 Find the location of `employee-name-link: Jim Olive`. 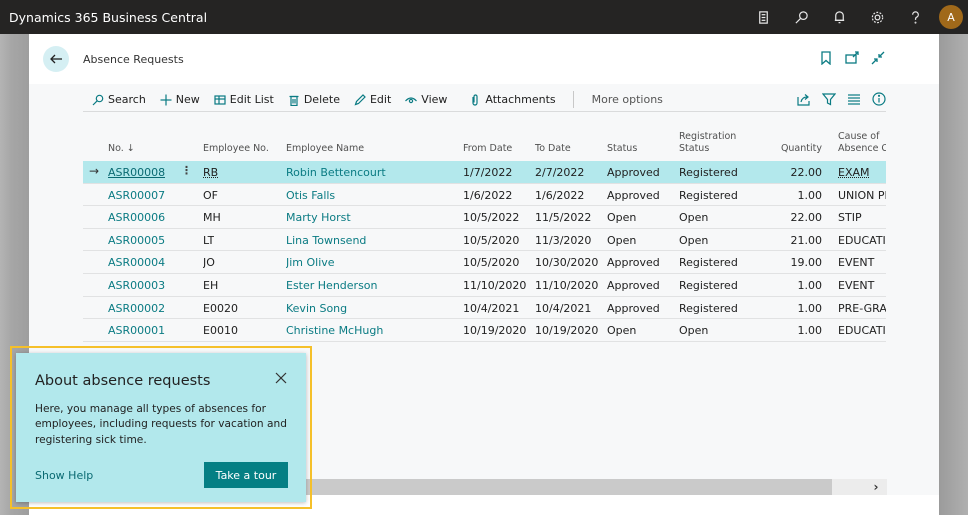

employee-name-link: Jim Olive is located at coordinates (310, 262).